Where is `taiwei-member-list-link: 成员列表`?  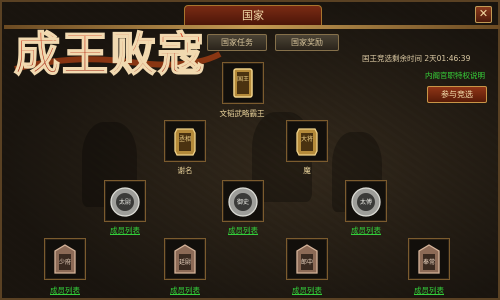
taiwei-member-list-link: 成员列表 is located at coordinates (125, 230).